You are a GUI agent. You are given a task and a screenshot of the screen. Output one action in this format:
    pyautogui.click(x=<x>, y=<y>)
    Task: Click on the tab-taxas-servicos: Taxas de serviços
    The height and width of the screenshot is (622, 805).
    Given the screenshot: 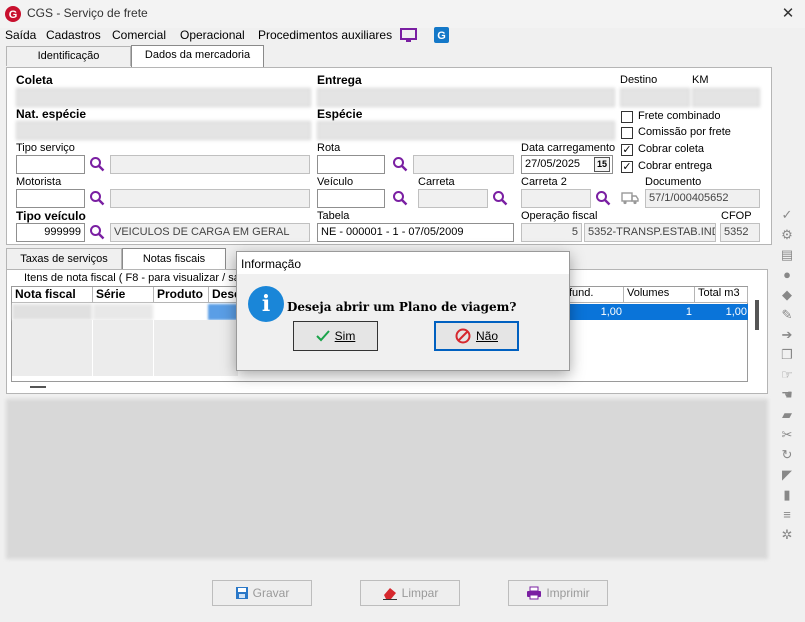 What is the action you would take?
    pyautogui.click(x=64, y=258)
    